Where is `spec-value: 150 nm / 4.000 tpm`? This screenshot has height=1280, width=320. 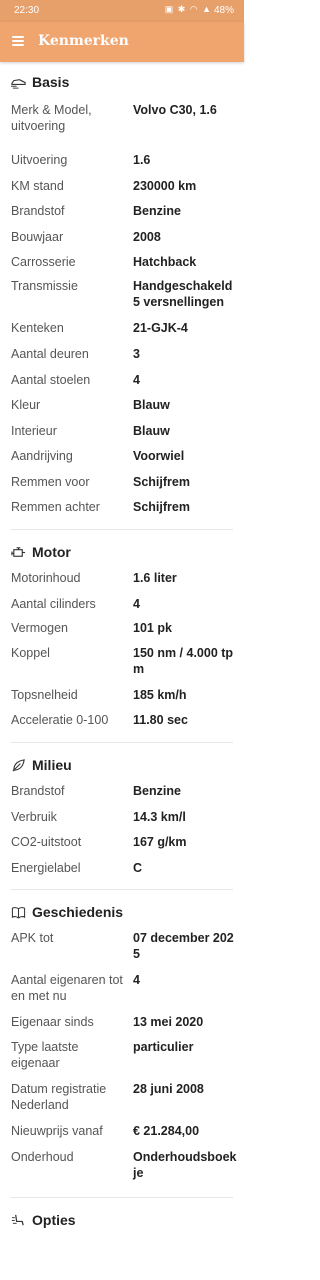
spec-value: 150 nm / 4.000 tpm is located at coordinates (183, 661).